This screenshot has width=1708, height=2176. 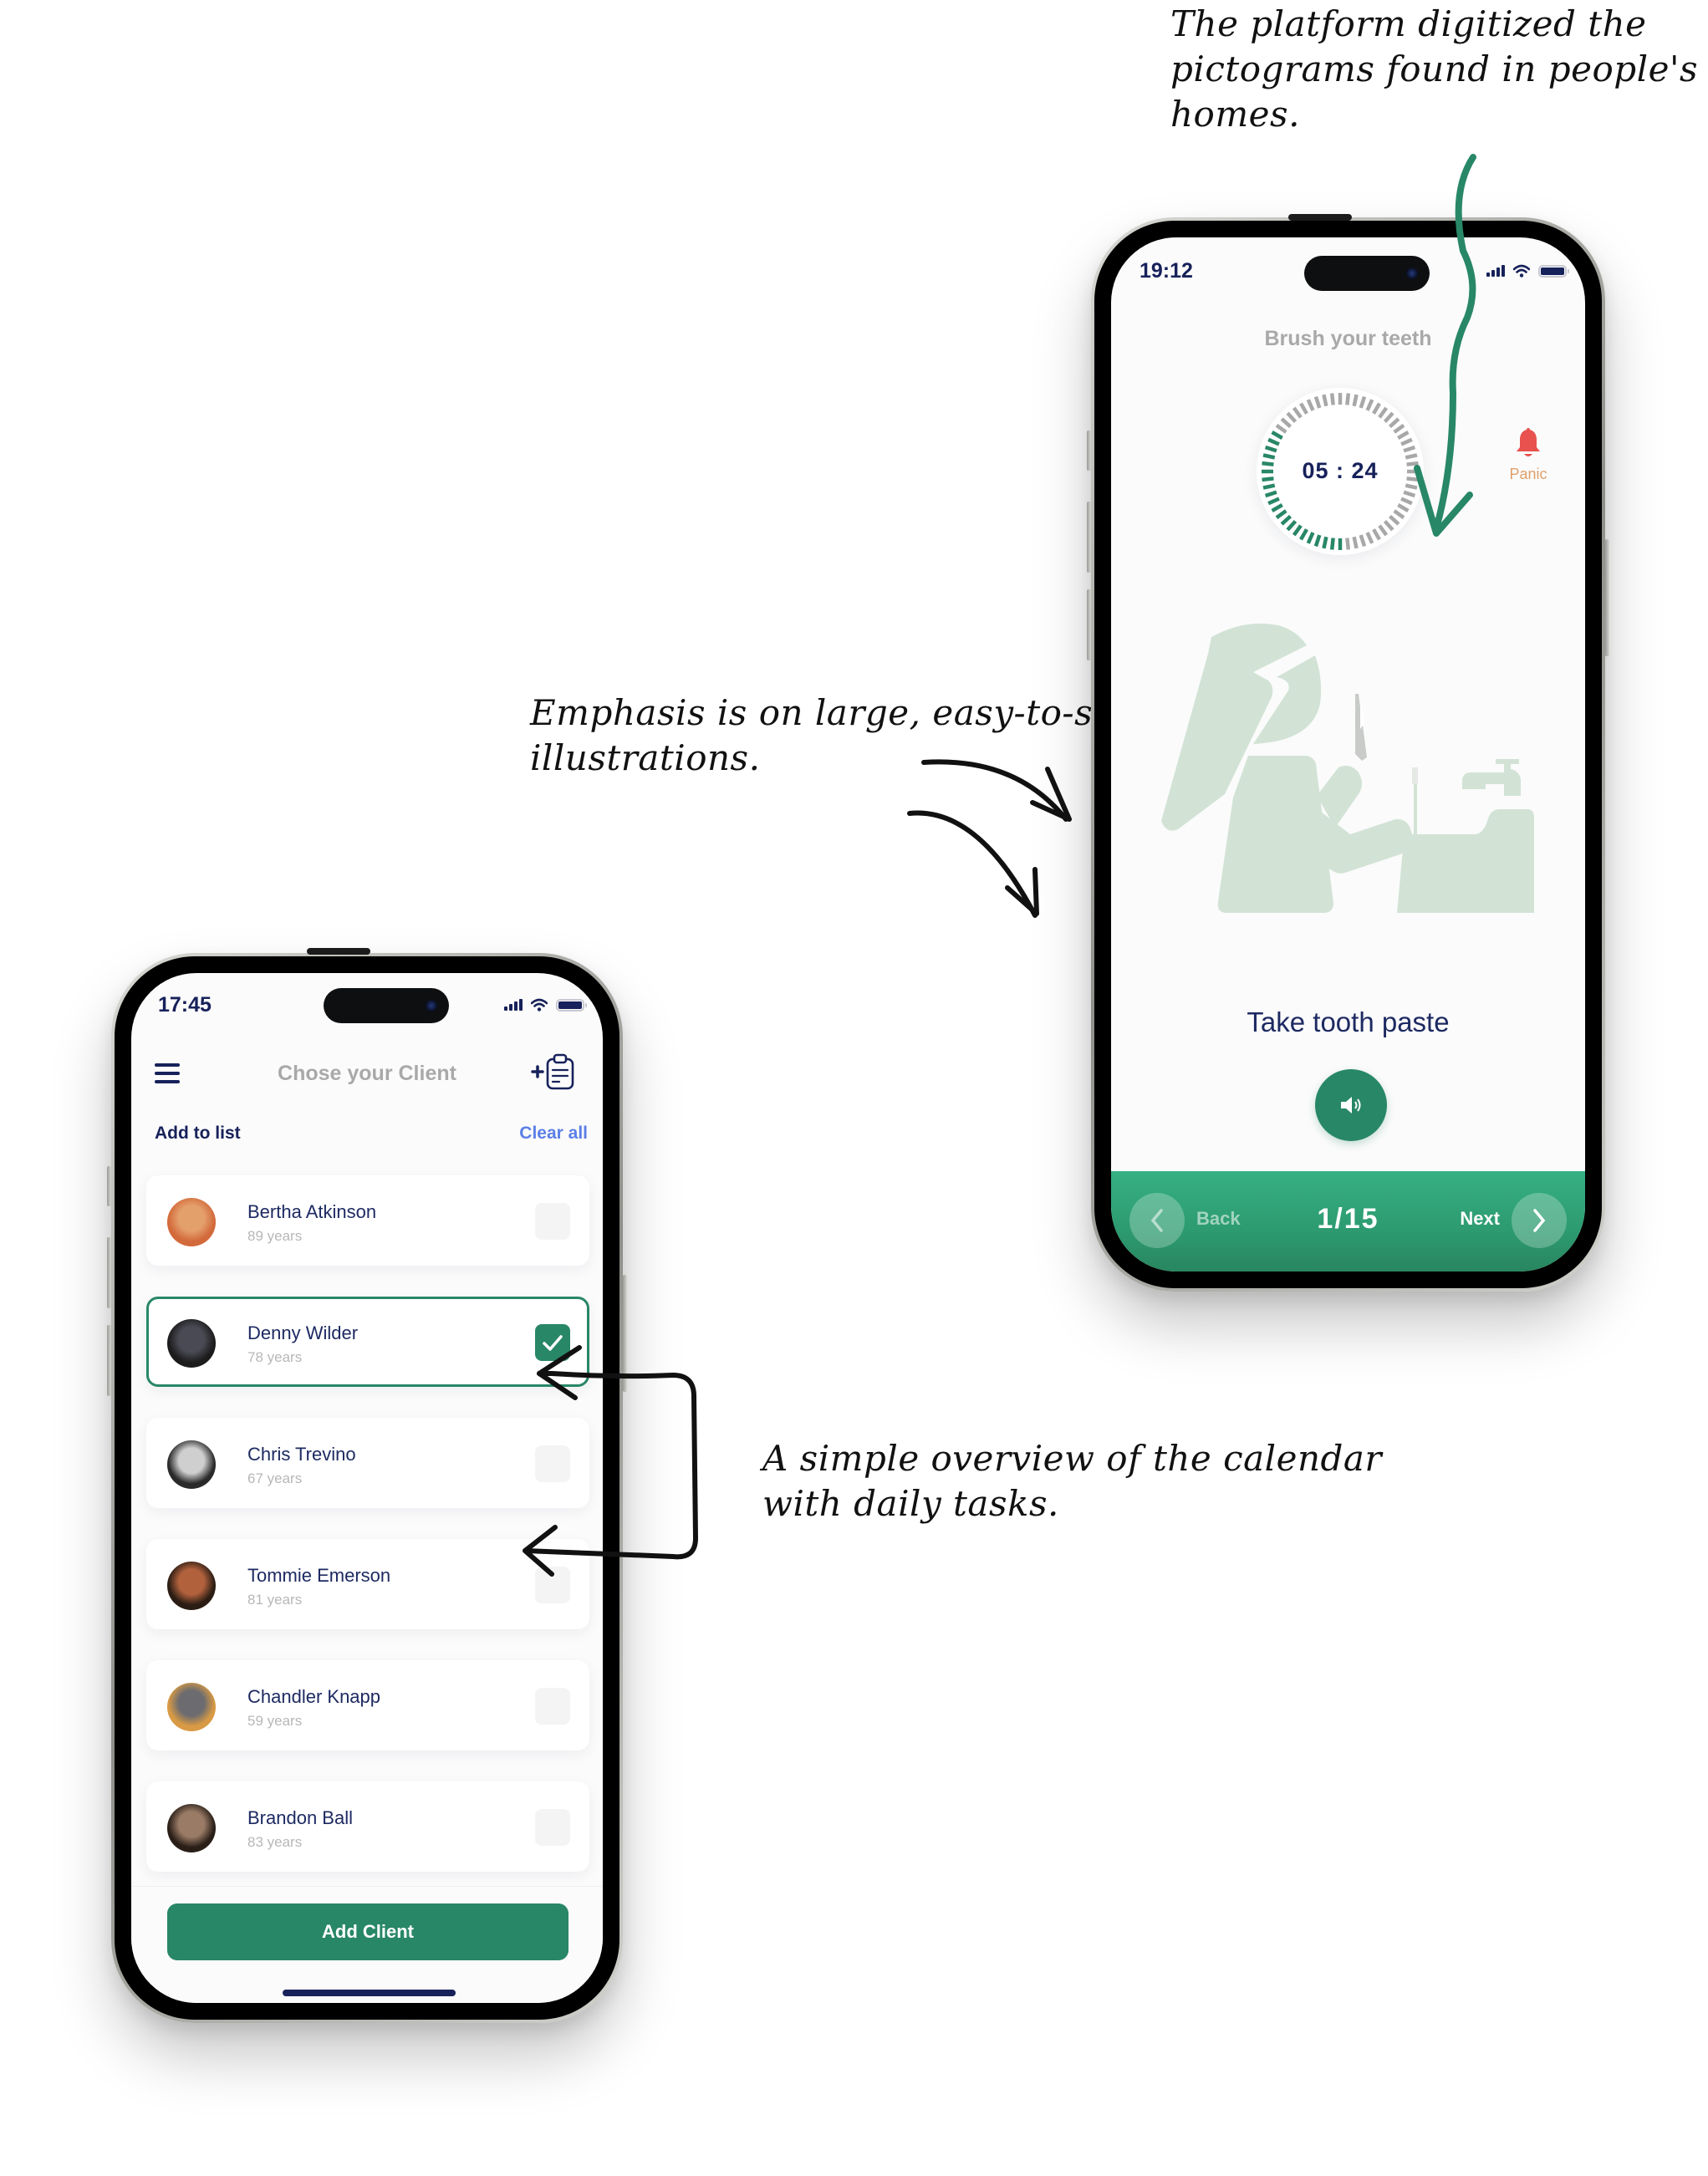 What do you see at coordinates (367, 1705) in the screenshot?
I see `client-card: Chandler Knapp 59 years` at bounding box center [367, 1705].